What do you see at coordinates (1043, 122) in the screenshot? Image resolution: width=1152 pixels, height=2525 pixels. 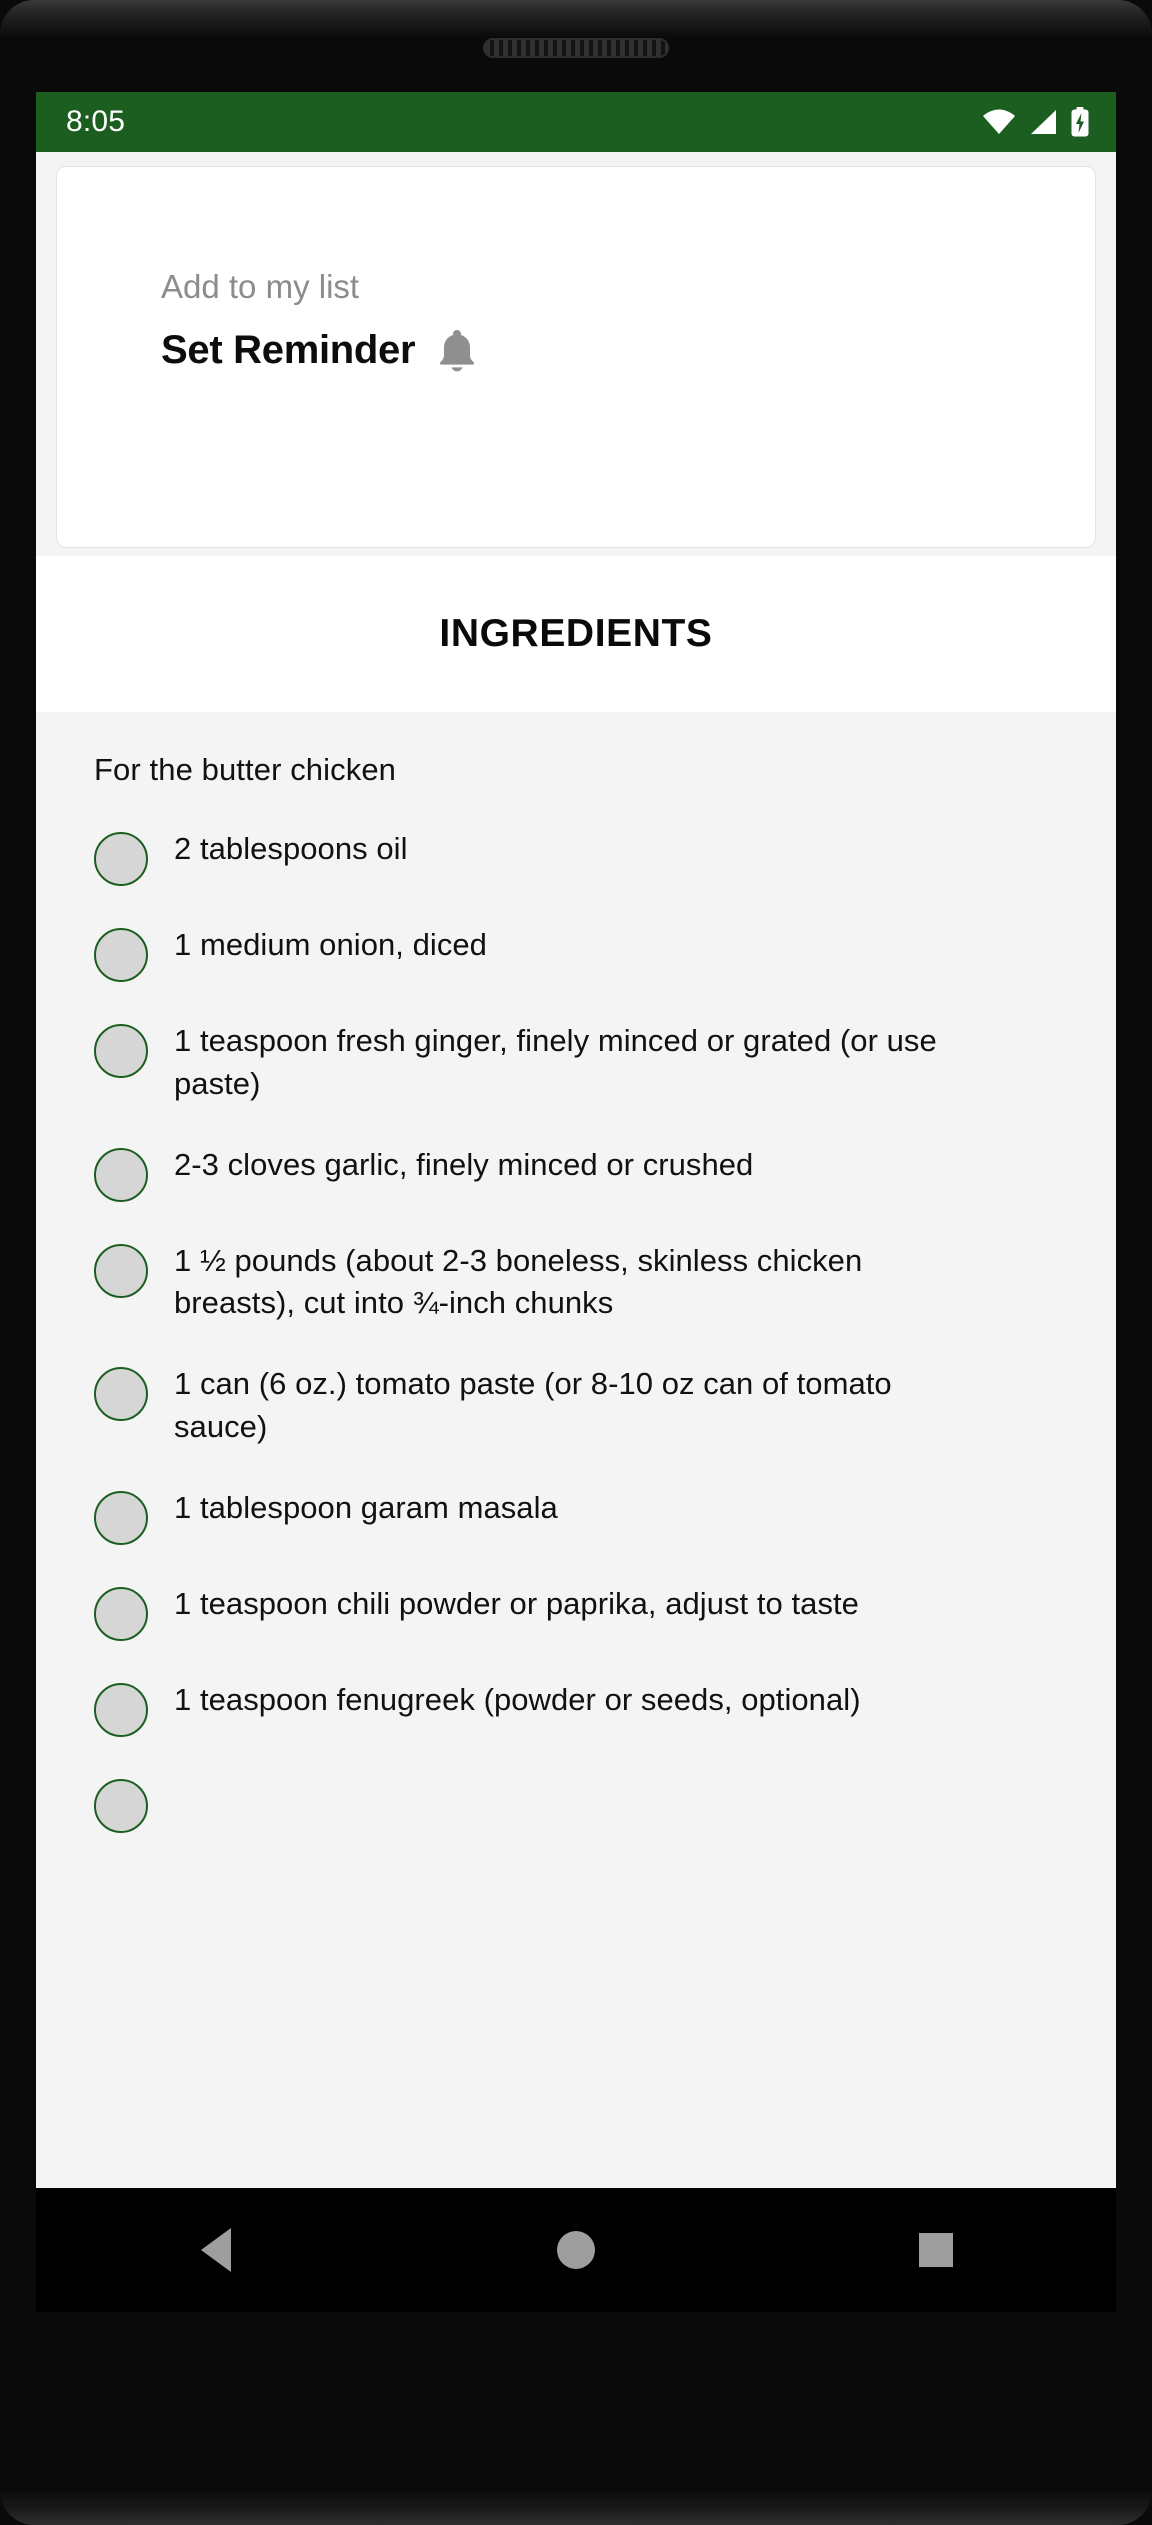 I see `cellular-signal-icon` at bounding box center [1043, 122].